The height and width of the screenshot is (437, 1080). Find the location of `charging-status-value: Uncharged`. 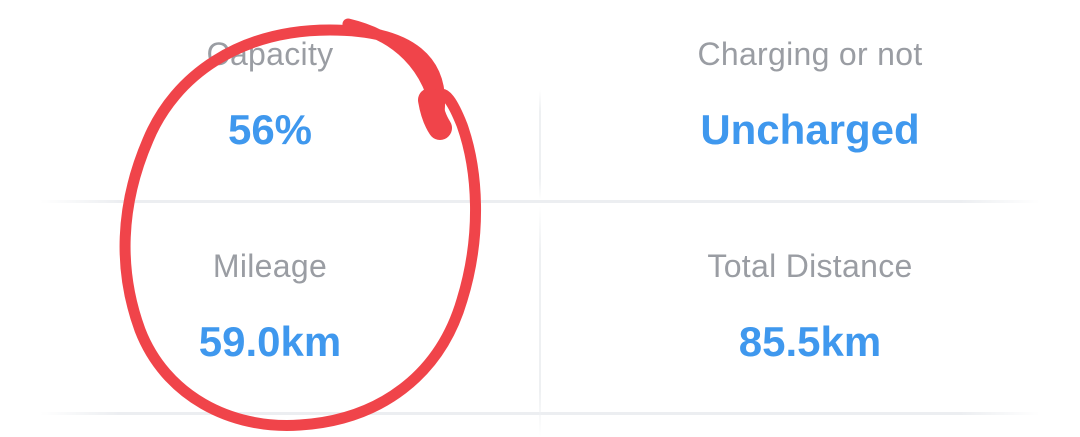

charging-status-value: Uncharged is located at coordinates (810, 129).